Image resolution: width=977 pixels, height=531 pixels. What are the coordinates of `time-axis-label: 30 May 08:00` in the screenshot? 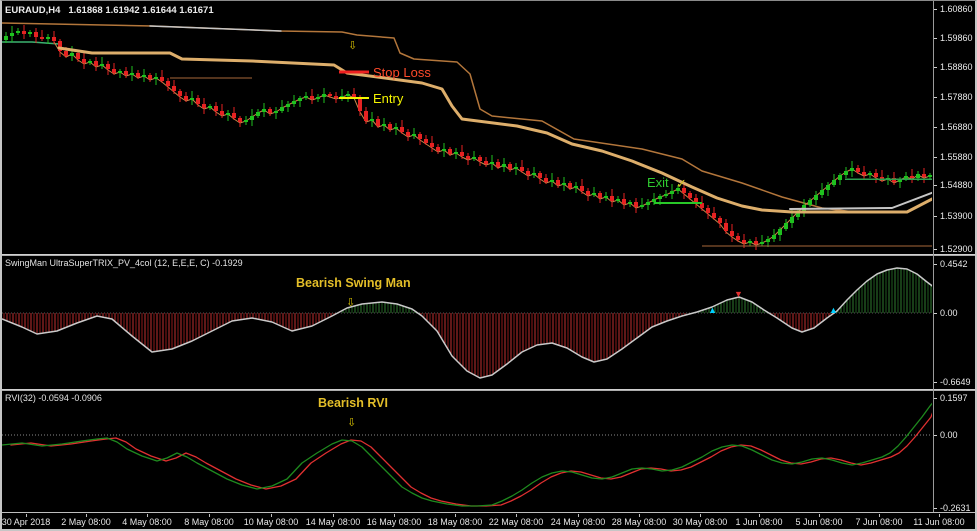 It's located at (700, 522).